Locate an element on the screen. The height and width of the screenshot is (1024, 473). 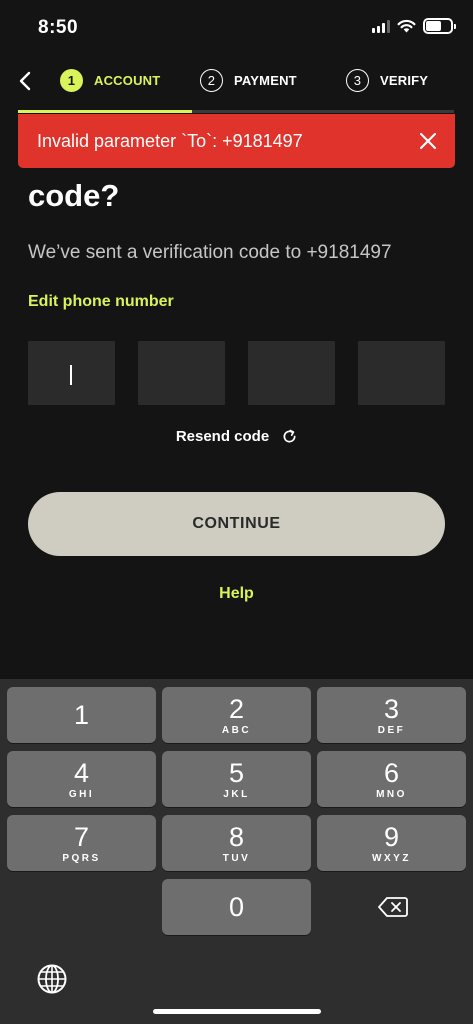
key-digit: 2 is located at coordinates (236, 708).